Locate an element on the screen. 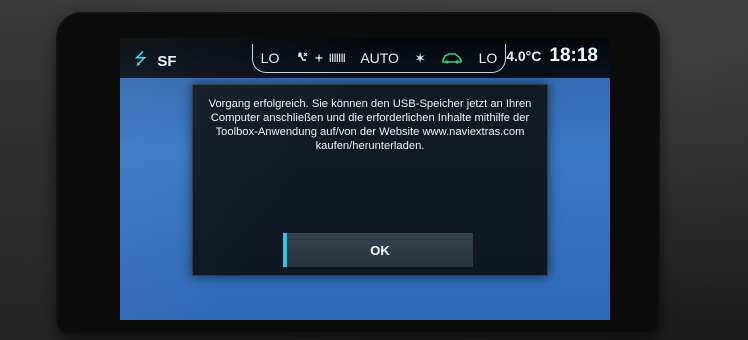 The image size is (748, 340). status-bar: ⭍ SF LO IIIIIII AUTO ✶ LO 4.0°C 18:18 is located at coordinates (365, 58).